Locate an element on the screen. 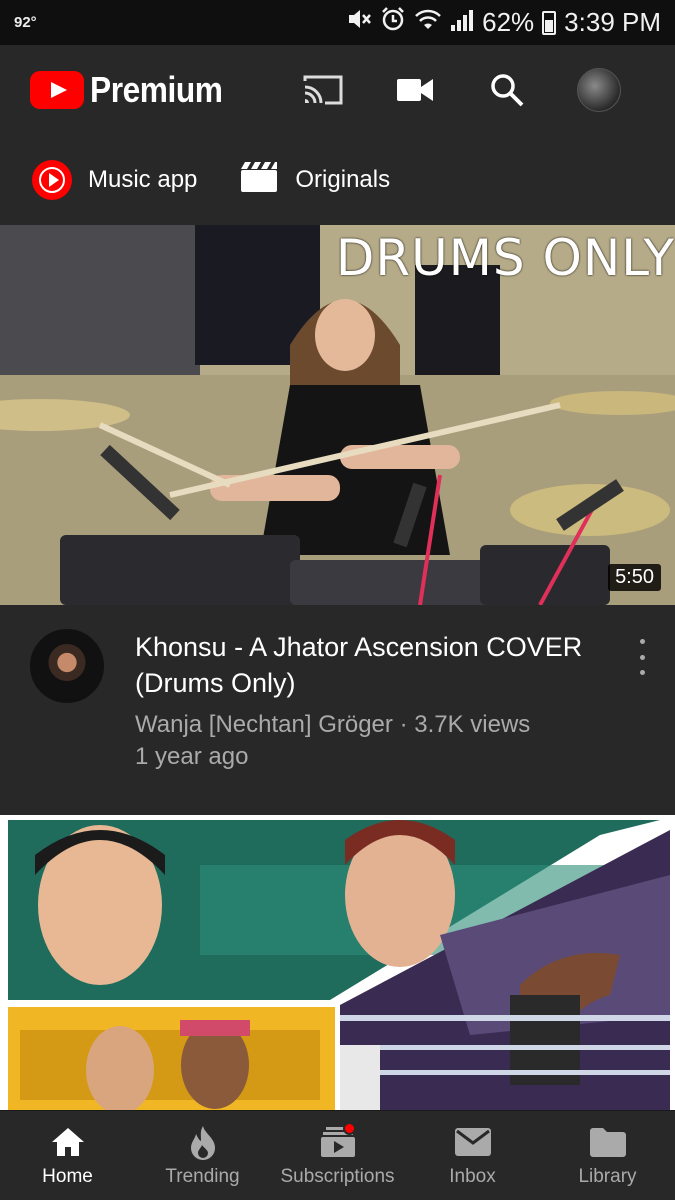  channel-avatar is located at coordinates (67, 666).